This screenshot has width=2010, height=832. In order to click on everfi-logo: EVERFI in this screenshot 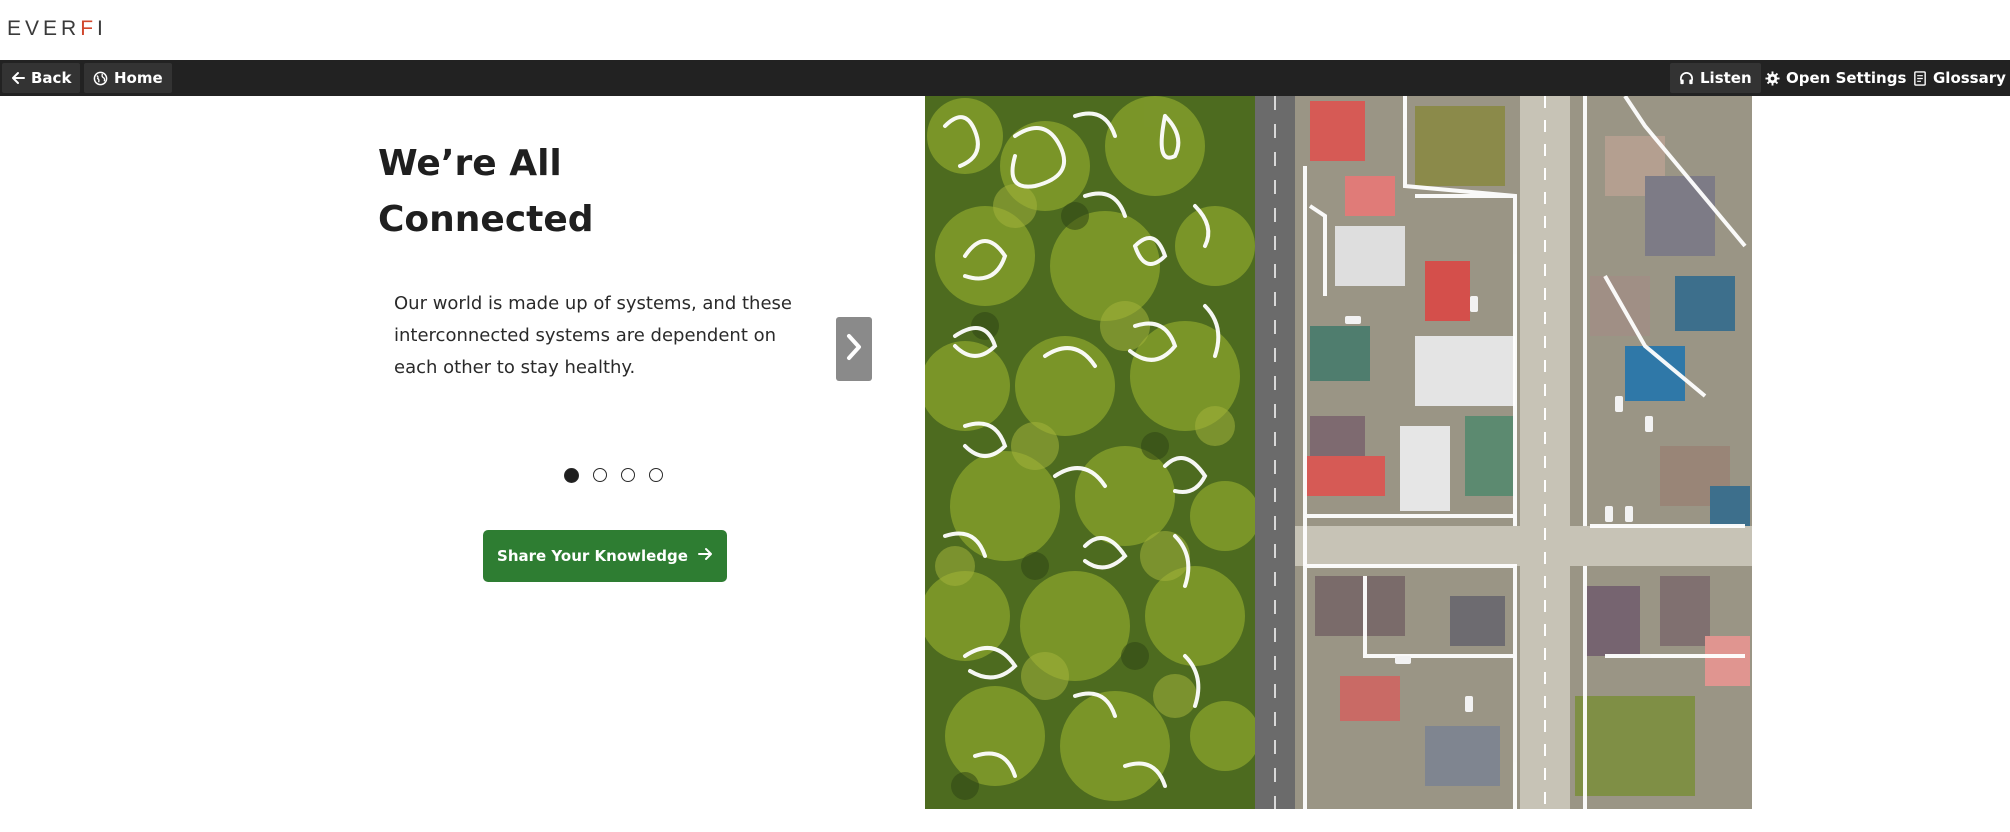, I will do `click(57, 28)`.